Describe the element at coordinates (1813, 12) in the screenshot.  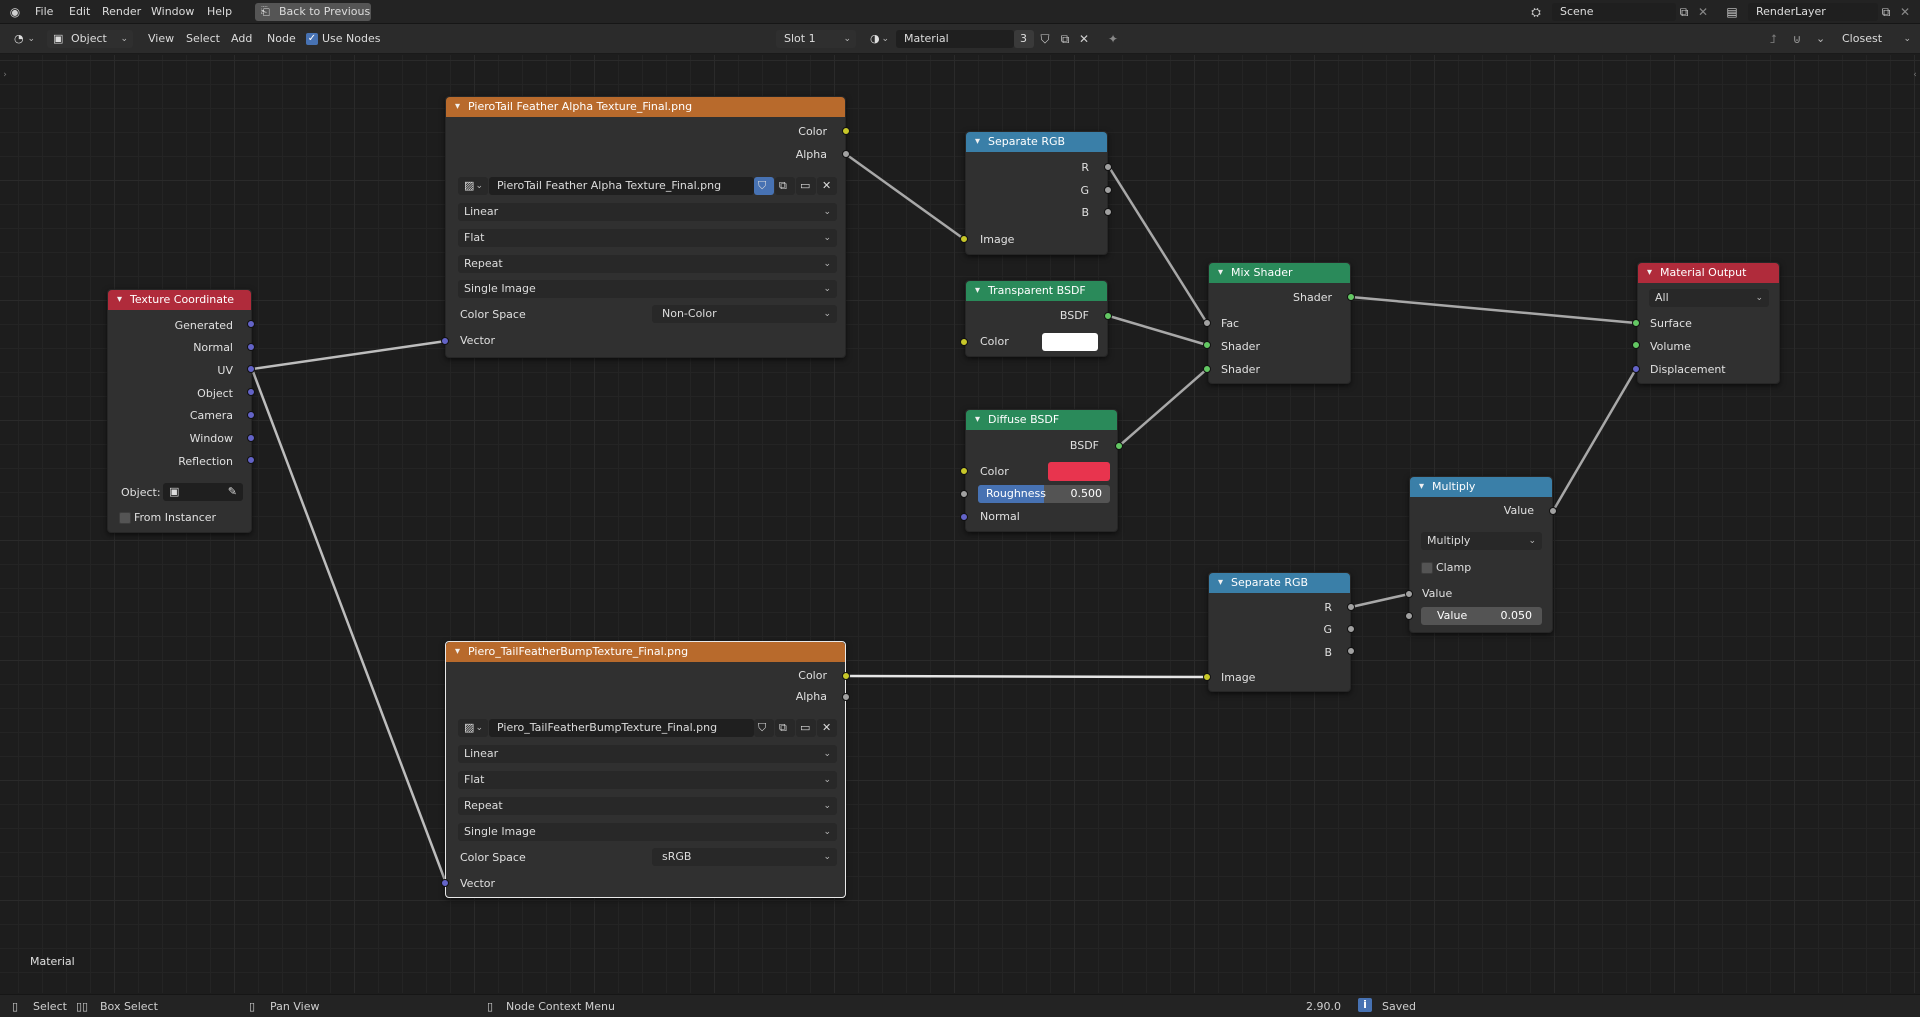
I see `render-layer-field: RenderLayer` at that location.